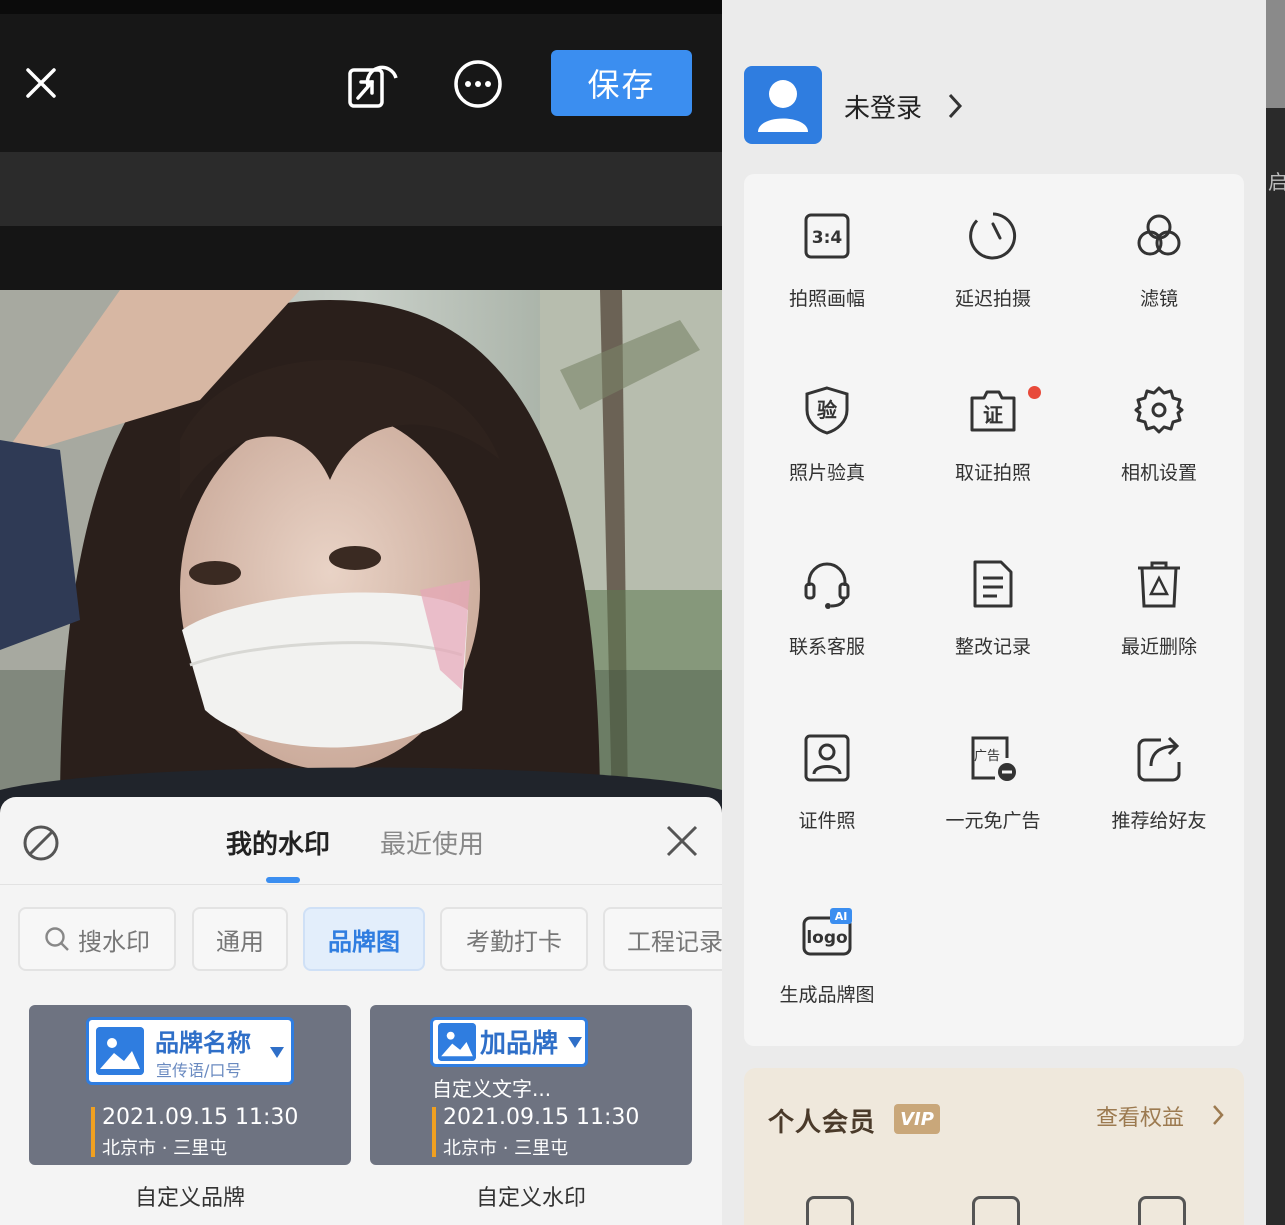 The height and width of the screenshot is (1225, 1285). What do you see at coordinates (1159, 235) in the screenshot?
I see `filter-icon` at bounding box center [1159, 235].